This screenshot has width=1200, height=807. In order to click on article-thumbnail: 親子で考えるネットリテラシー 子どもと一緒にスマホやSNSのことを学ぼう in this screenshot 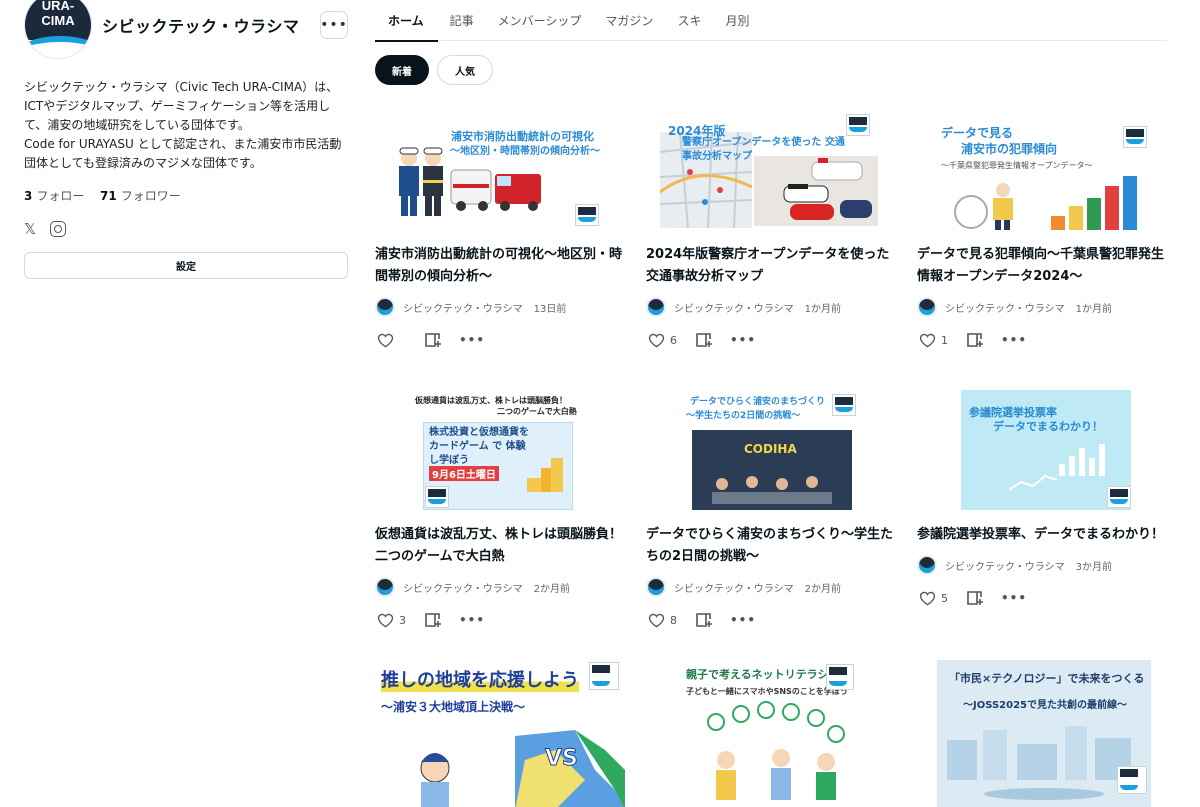, I will do `click(773, 733)`.